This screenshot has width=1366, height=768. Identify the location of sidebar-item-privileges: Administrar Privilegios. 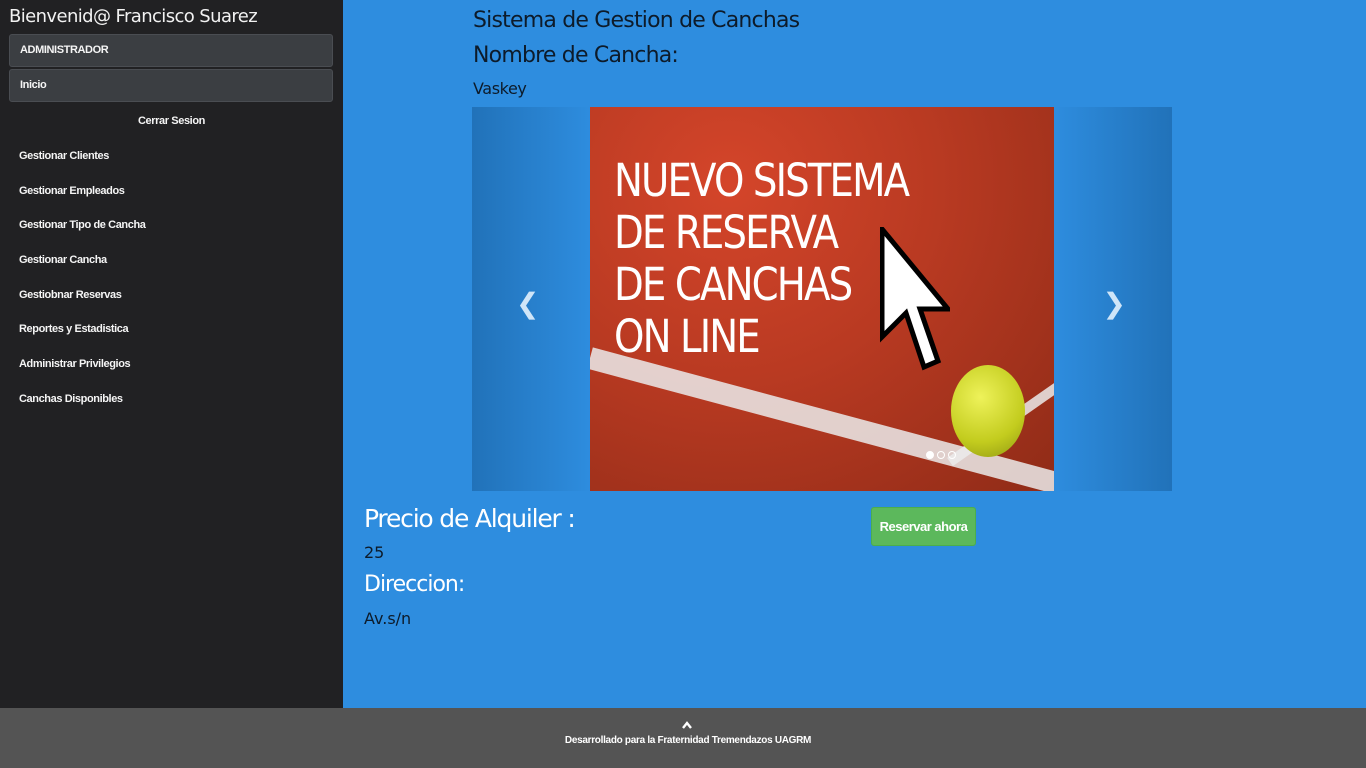
(82, 375).